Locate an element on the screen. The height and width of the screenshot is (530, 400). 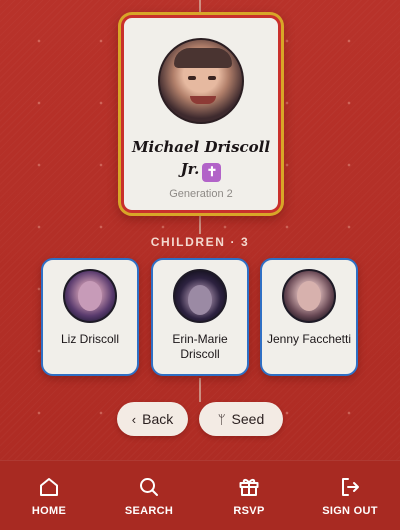
bottom-navigation: HOME SEARCH RSVP SIGN OUT is located at coordinates (200, 495).